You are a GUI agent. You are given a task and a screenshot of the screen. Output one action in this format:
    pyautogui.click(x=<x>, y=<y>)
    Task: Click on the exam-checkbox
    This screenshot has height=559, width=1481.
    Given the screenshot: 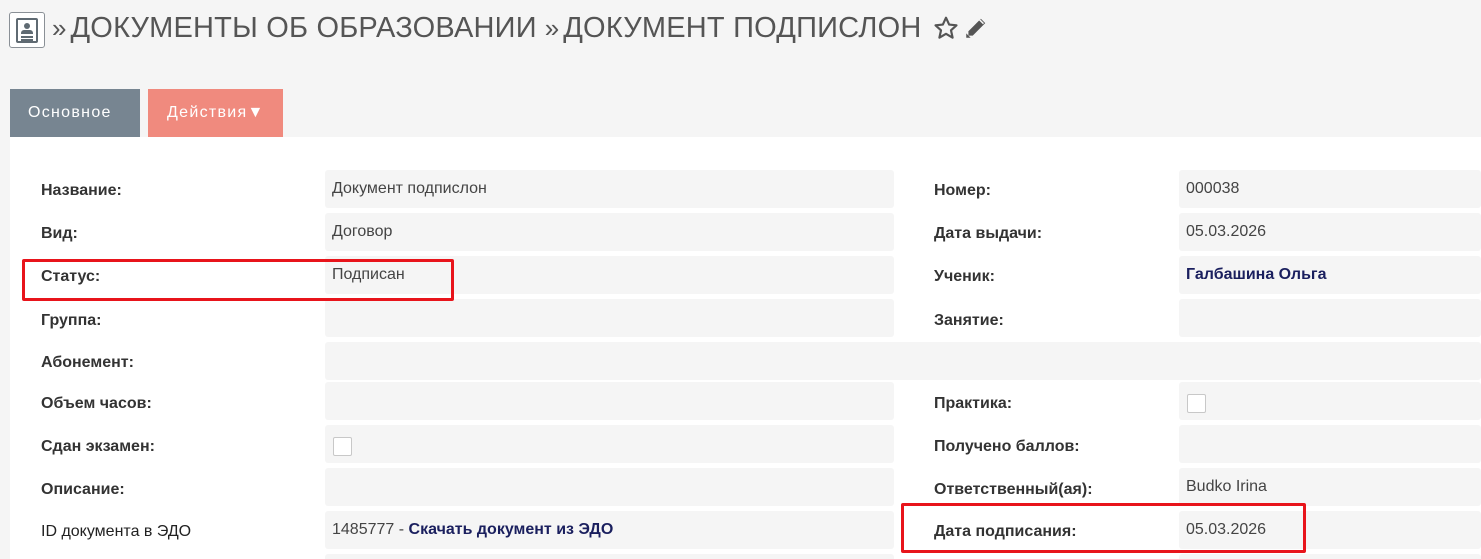 What is the action you would take?
    pyautogui.click(x=342, y=446)
    